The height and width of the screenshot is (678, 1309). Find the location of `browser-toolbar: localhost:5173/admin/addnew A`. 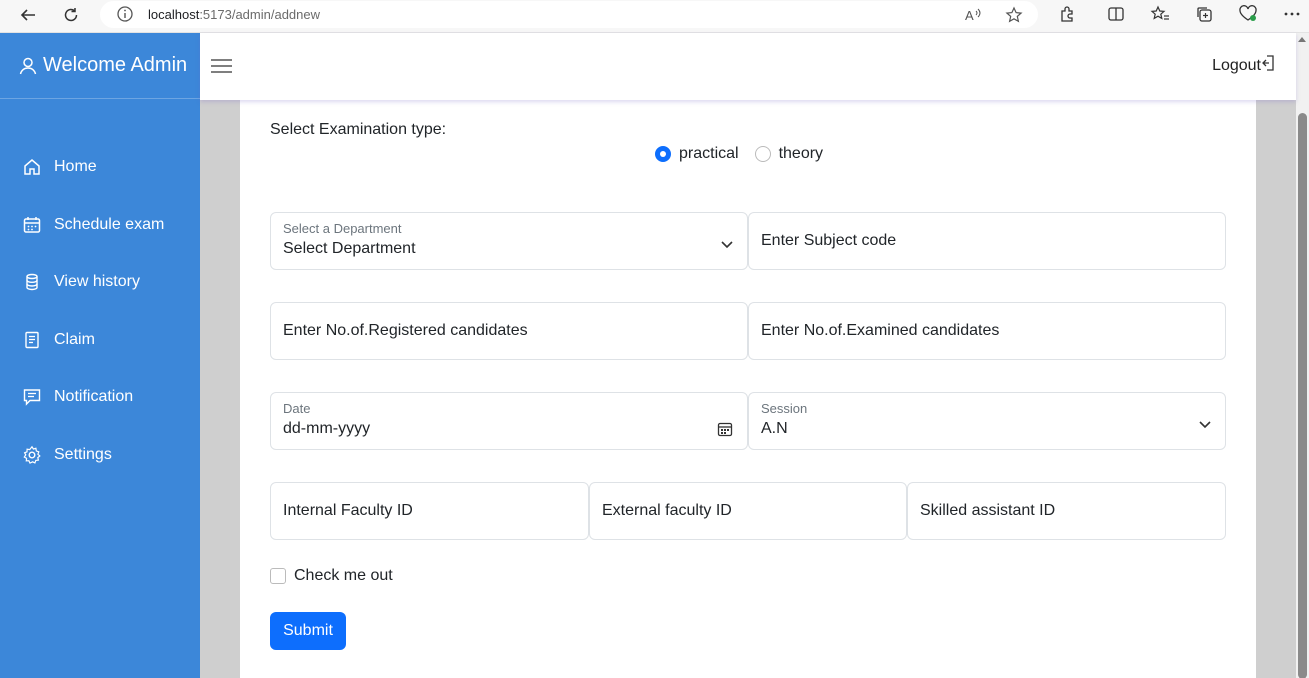

browser-toolbar: localhost:5173/admin/addnew A is located at coordinates (654, 16).